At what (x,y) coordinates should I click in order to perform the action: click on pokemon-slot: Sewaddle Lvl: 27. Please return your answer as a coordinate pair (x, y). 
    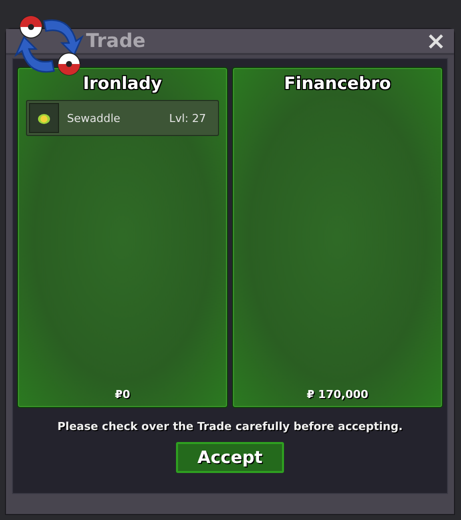
    Looking at the image, I should click on (122, 118).